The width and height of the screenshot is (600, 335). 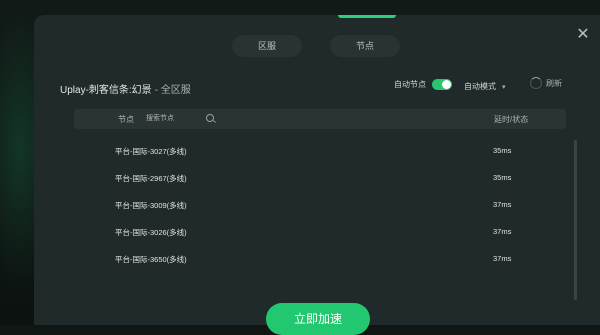 I want to click on node-name: 平台-国际-3009(多线), so click(x=151, y=205).